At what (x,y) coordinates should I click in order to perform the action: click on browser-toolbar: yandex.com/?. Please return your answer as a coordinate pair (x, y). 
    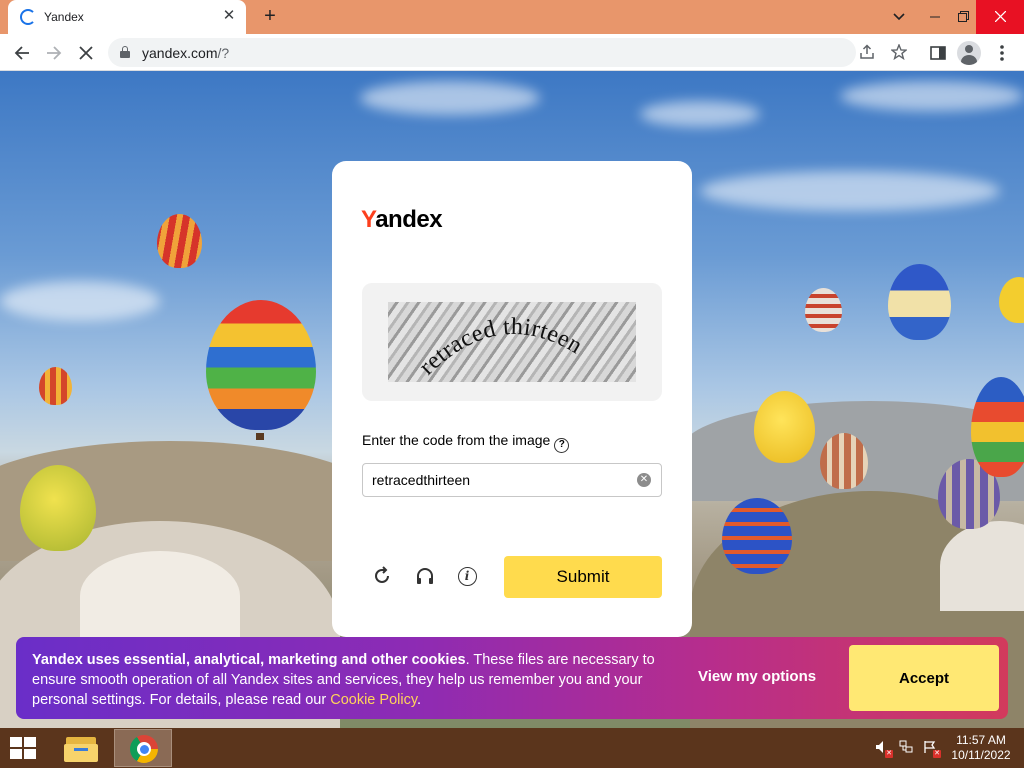
    Looking at the image, I should click on (512, 52).